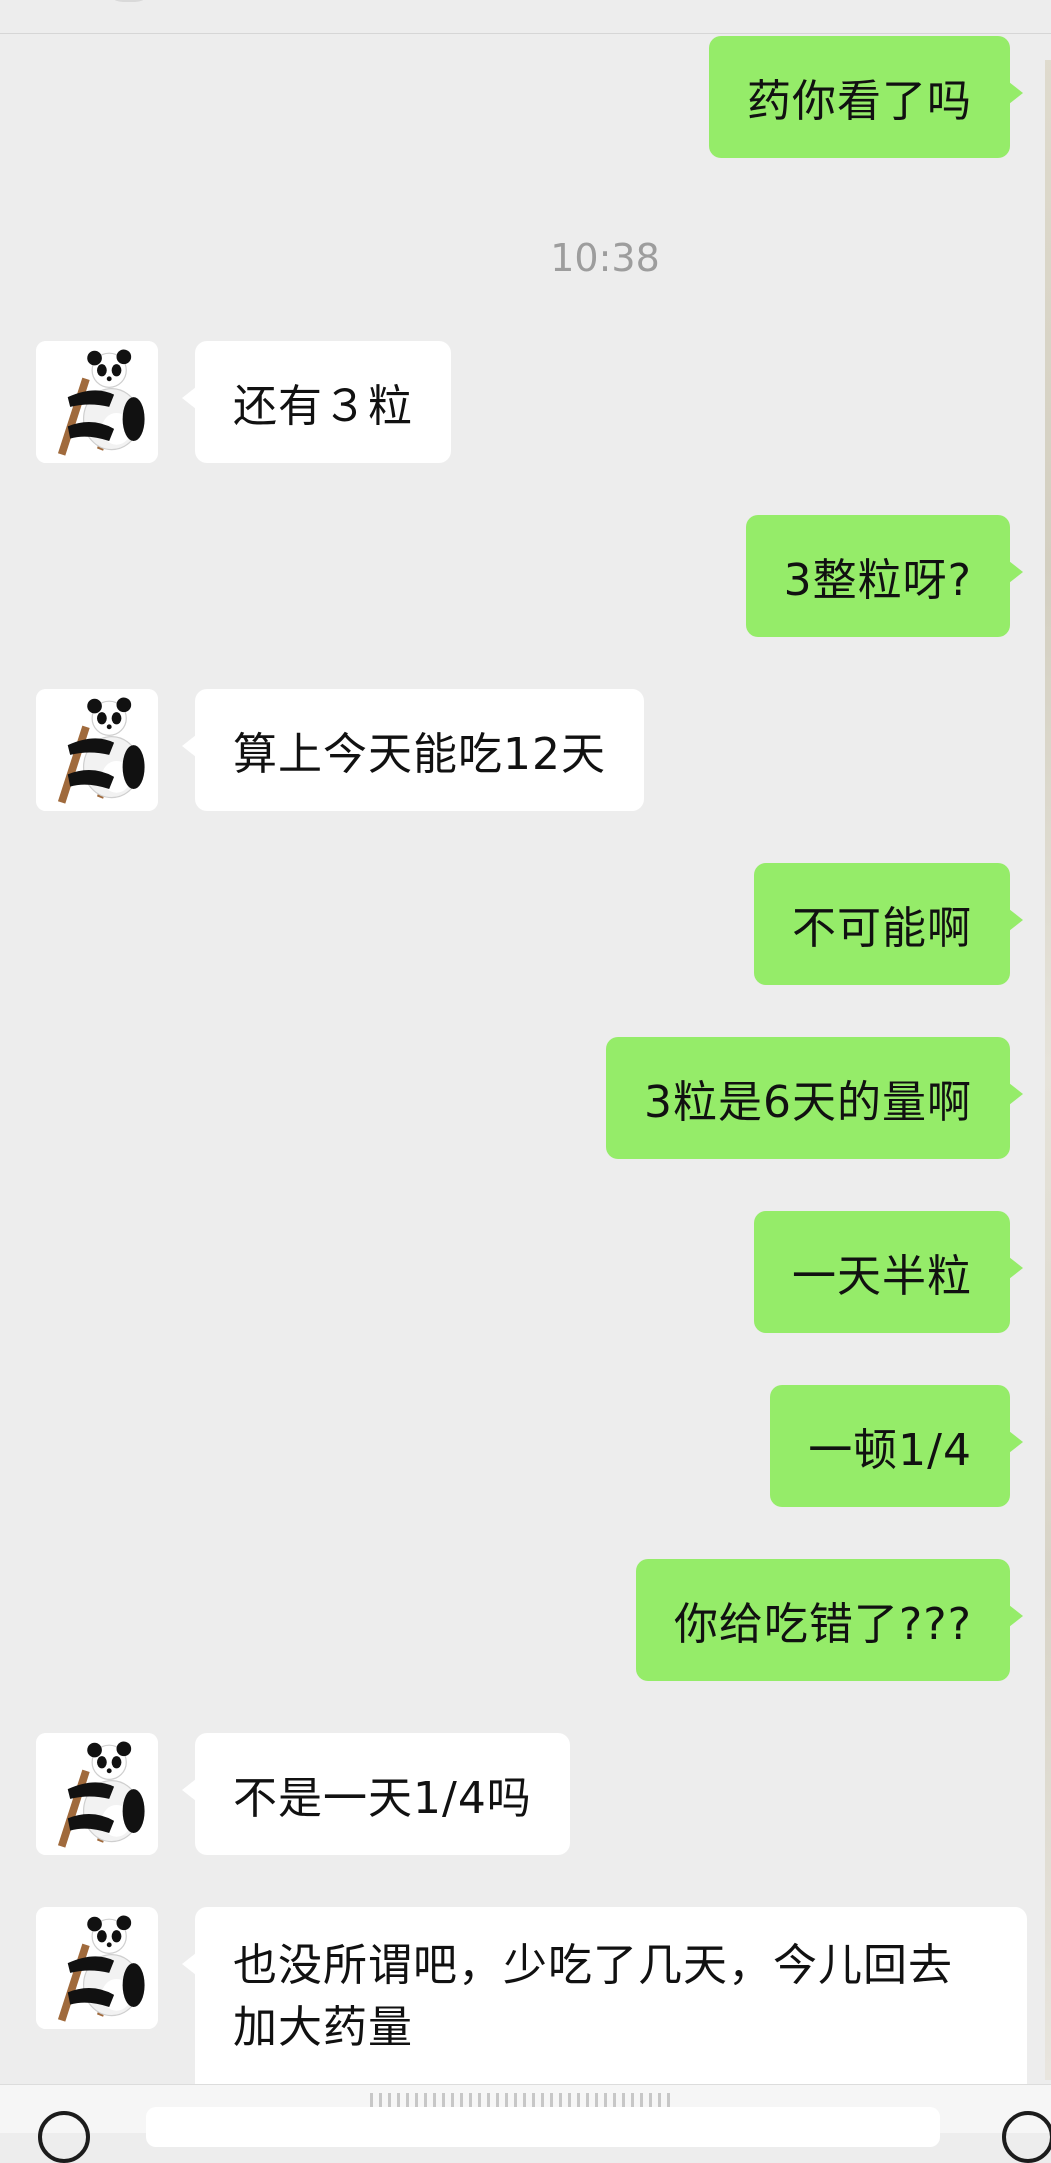  Describe the element at coordinates (1048, 1070) in the screenshot. I see `adjacent-screen-edge` at that location.